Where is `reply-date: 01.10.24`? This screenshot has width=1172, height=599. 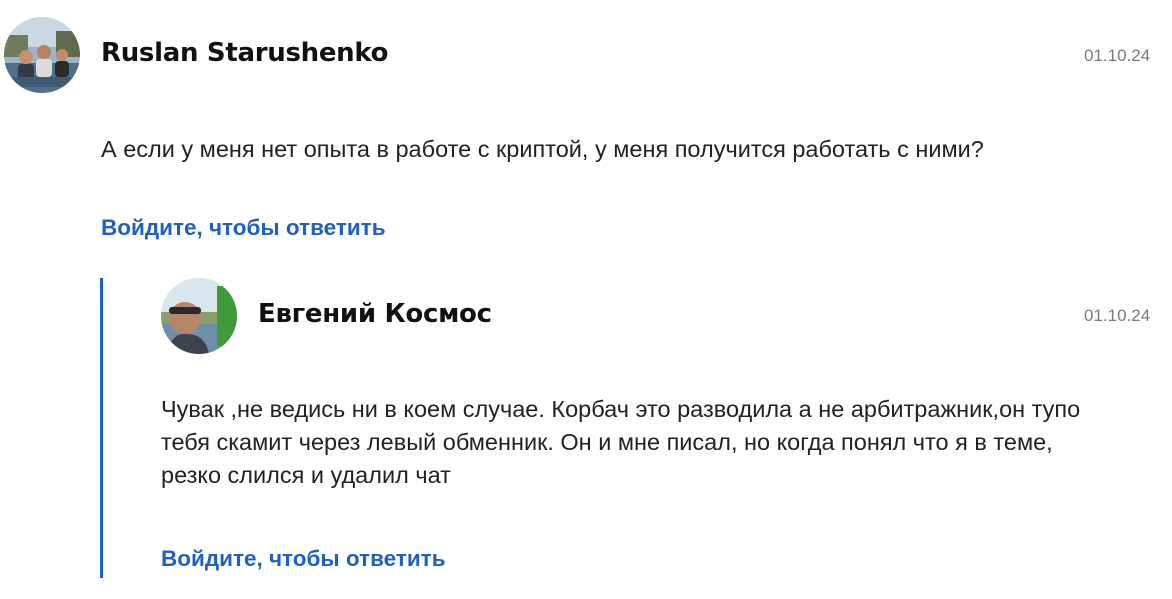 reply-date: 01.10.24 is located at coordinates (1117, 315).